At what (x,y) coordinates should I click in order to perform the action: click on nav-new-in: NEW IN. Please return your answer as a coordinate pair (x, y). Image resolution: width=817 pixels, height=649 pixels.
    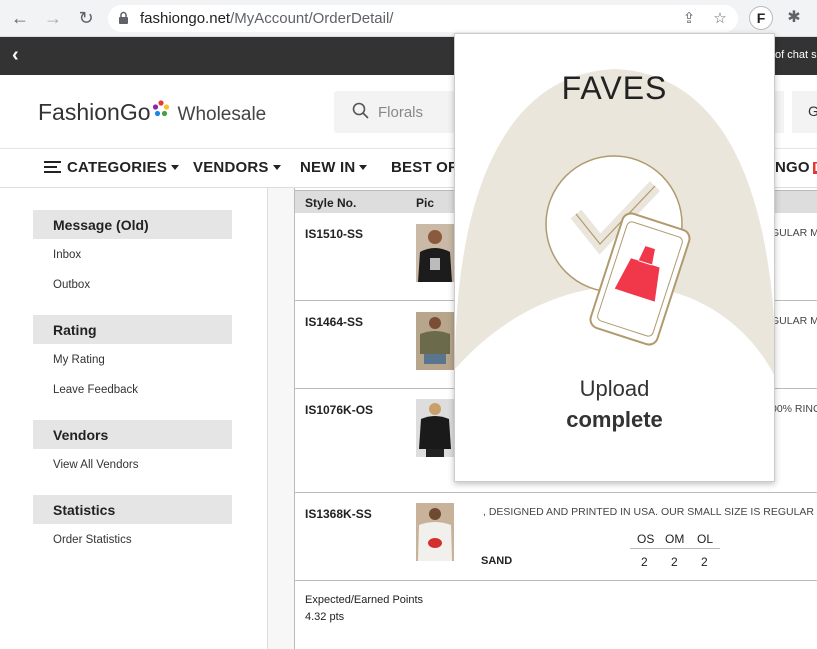
    Looking at the image, I should click on (334, 167).